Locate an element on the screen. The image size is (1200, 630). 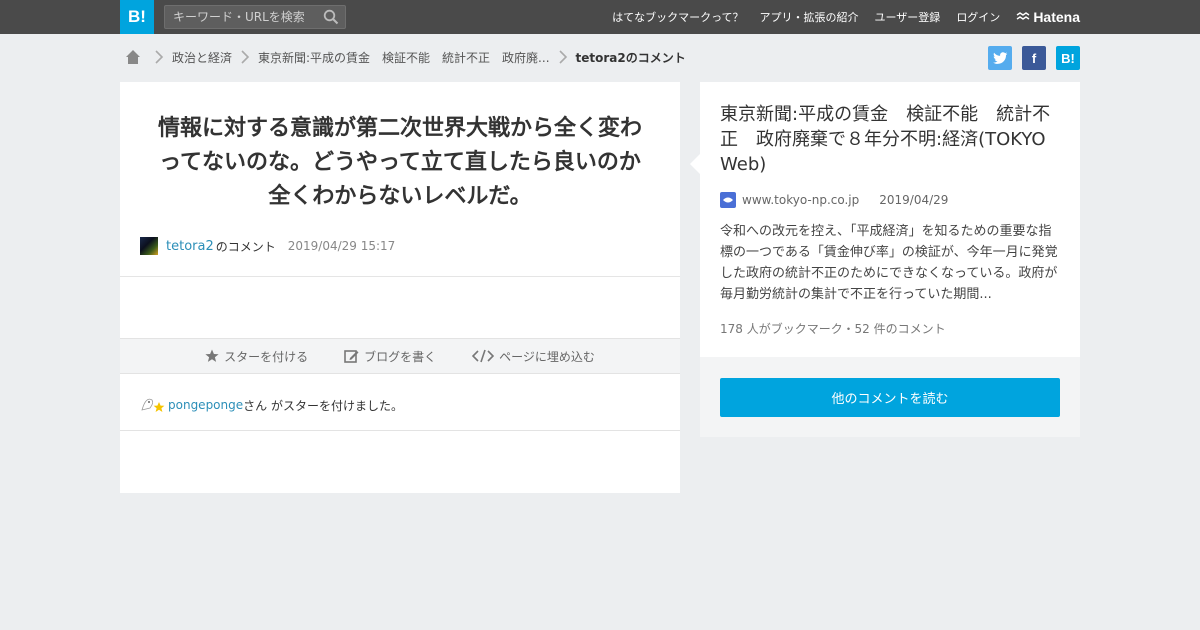
add-star-button: スターを付ける is located at coordinates (256, 356).